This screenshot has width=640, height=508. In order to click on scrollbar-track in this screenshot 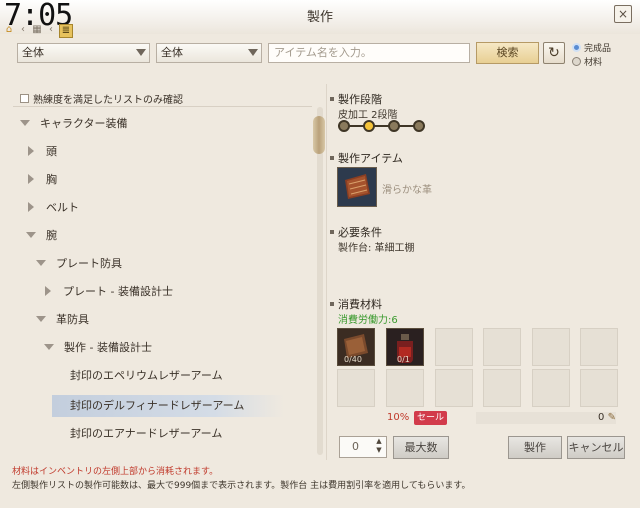, I will do `click(320, 281)`.